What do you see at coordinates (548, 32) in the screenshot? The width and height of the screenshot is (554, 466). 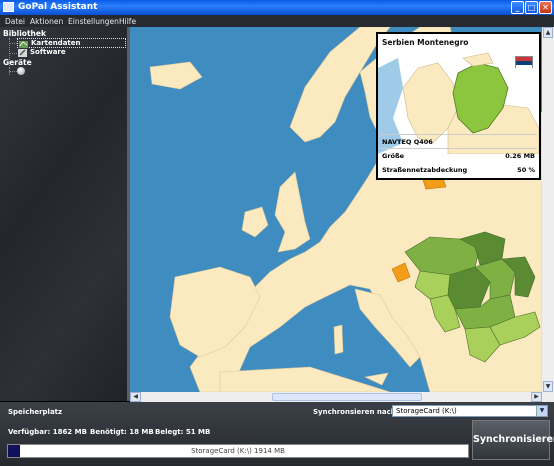 I see `scroll-up-icon: ▲` at bounding box center [548, 32].